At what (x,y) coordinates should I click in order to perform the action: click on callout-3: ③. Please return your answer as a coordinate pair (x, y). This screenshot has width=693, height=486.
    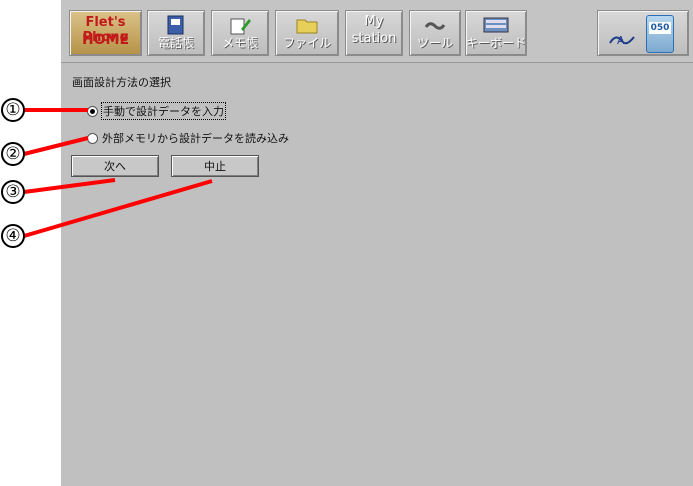
    Looking at the image, I should click on (13, 192).